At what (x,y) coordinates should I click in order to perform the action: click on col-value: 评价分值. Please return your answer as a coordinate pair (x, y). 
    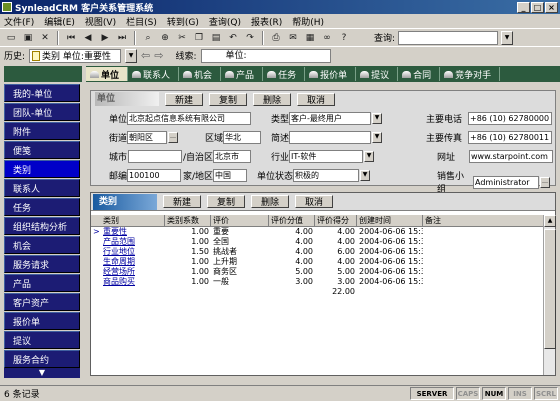
    Looking at the image, I should click on (292, 221).